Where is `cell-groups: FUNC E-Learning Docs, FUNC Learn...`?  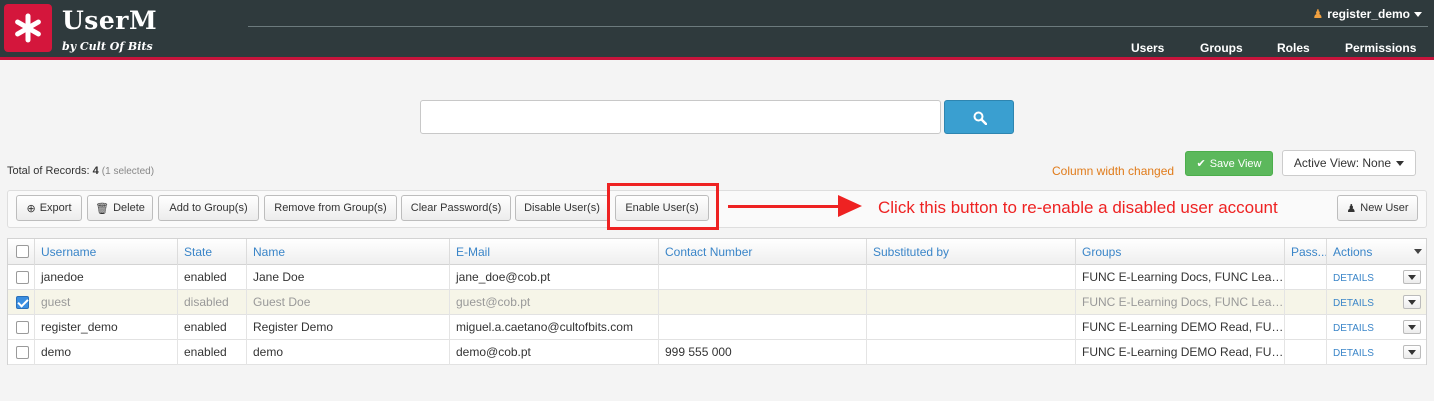
cell-groups: FUNC E-Learning Docs, FUNC Learn... is located at coordinates (1180, 277).